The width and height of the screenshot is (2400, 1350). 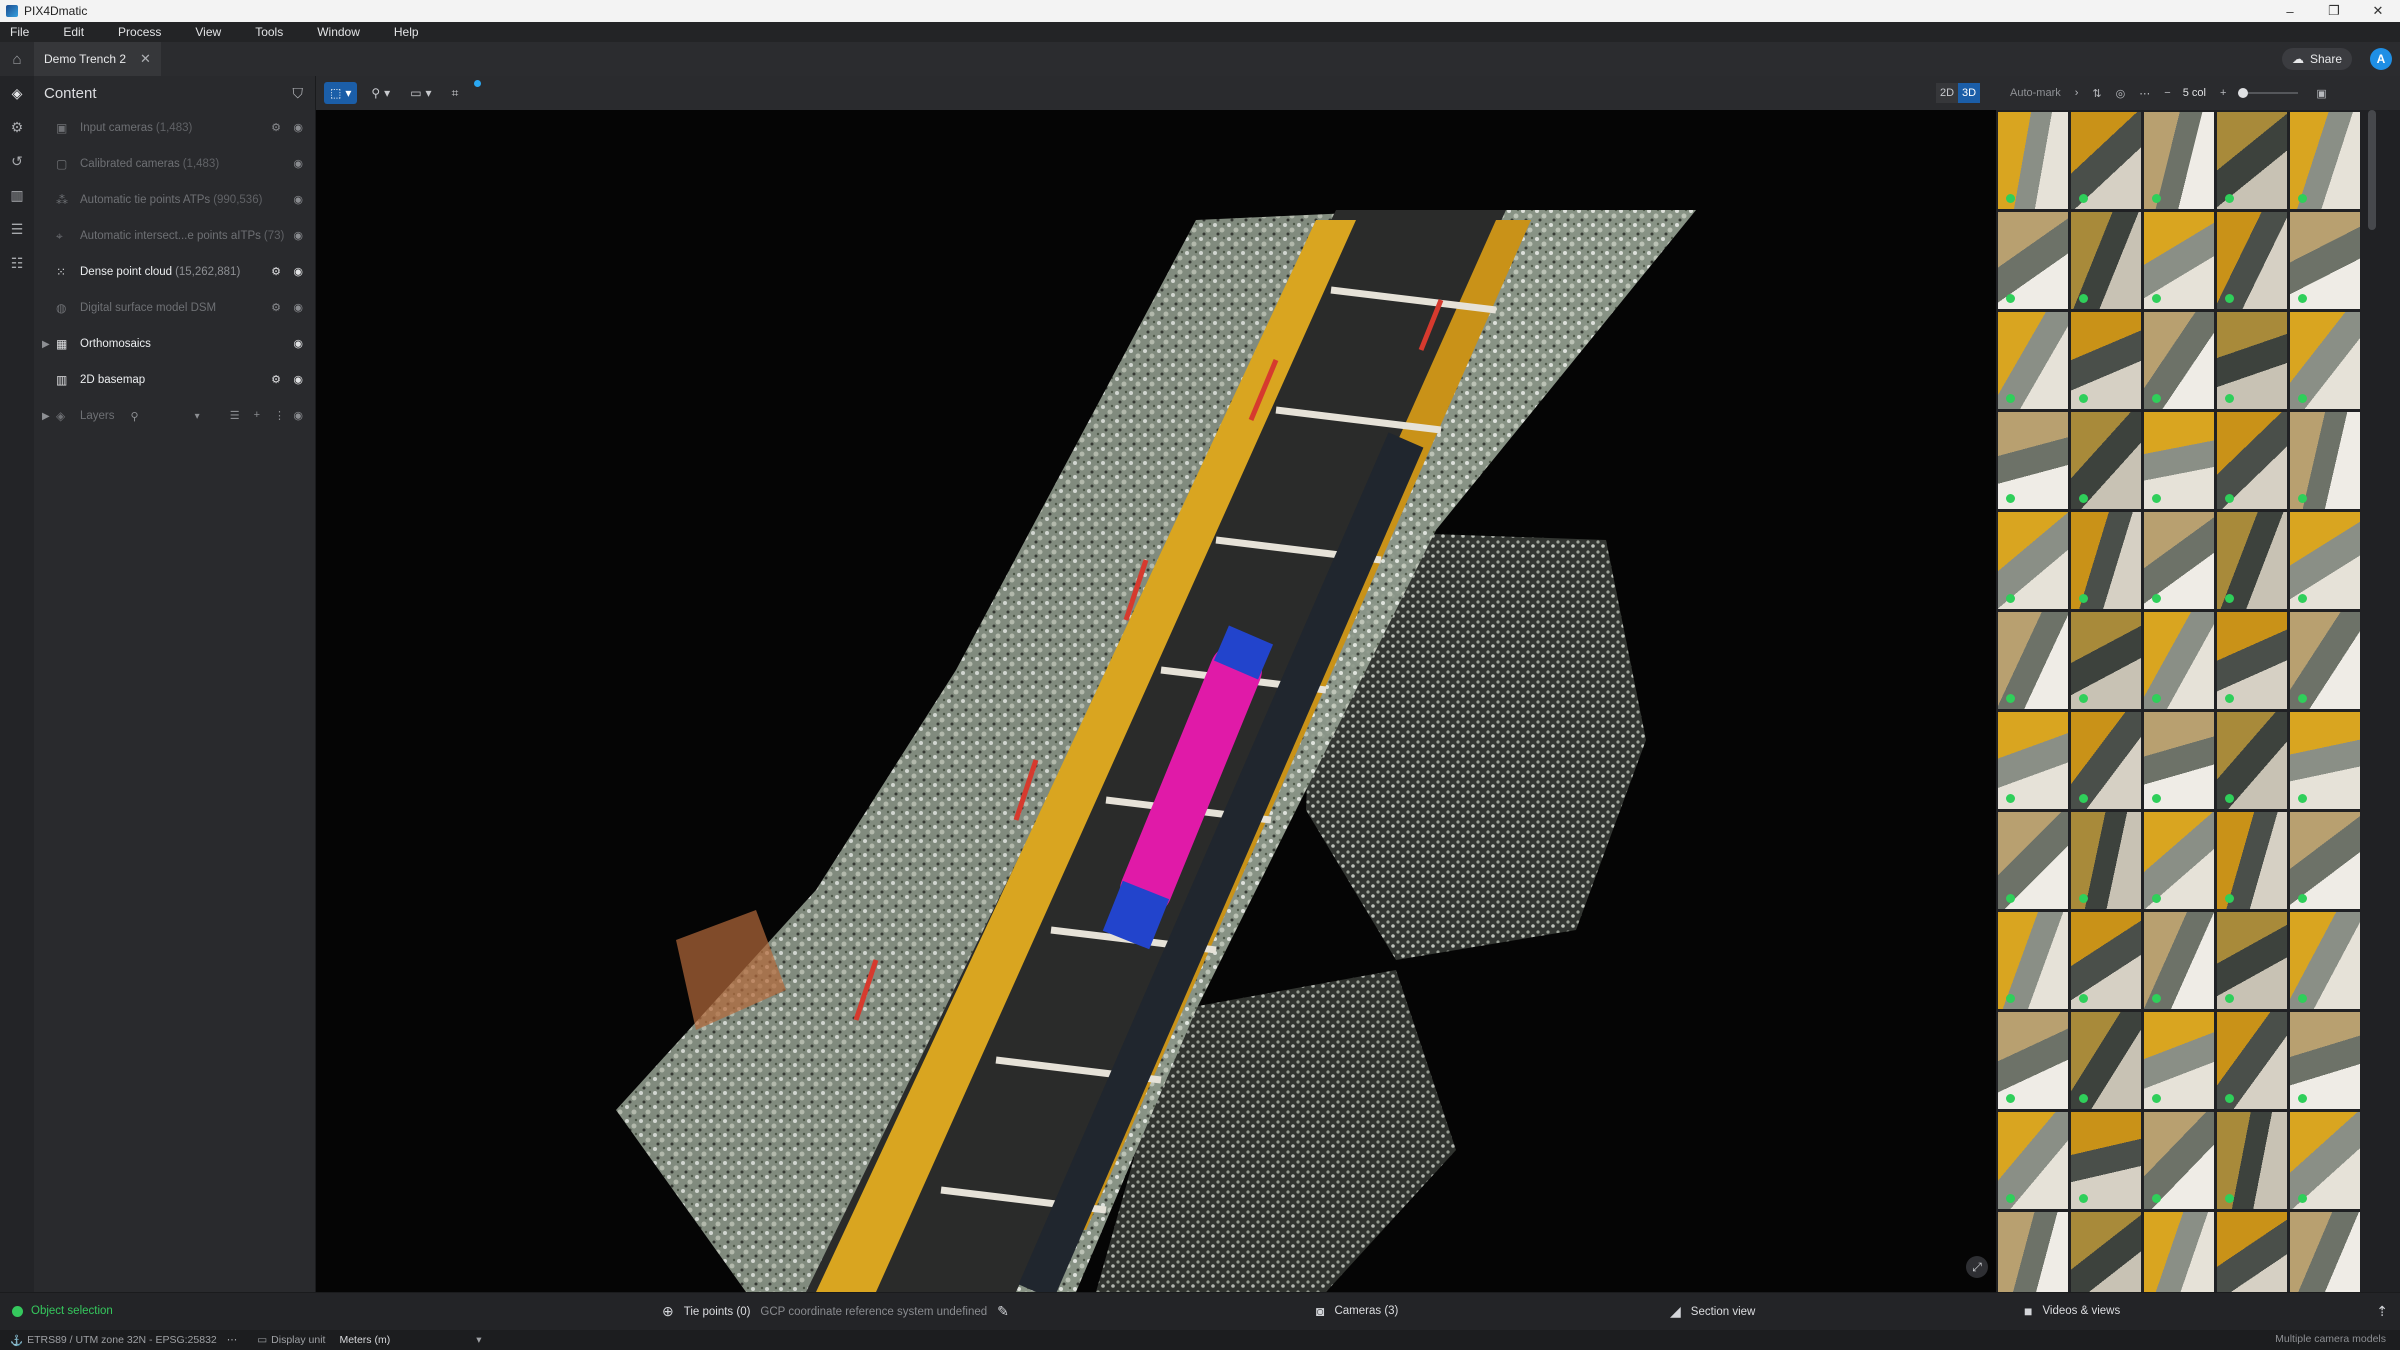 What do you see at coordinates (406, 32) in the screenshot?
I see `menu-help: Help` at bounding box center [406, 32].